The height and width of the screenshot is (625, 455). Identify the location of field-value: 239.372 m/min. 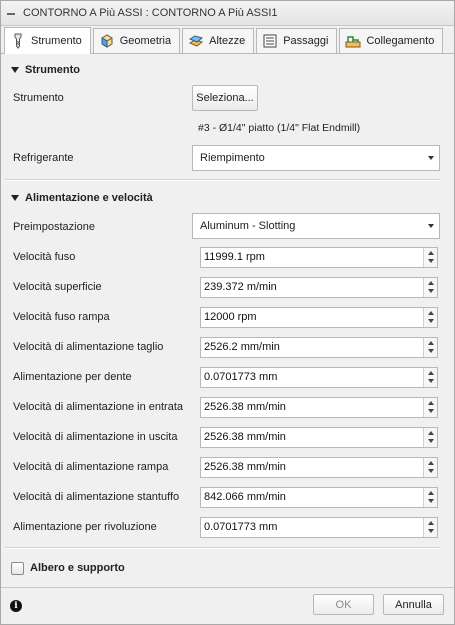
(240, 286).